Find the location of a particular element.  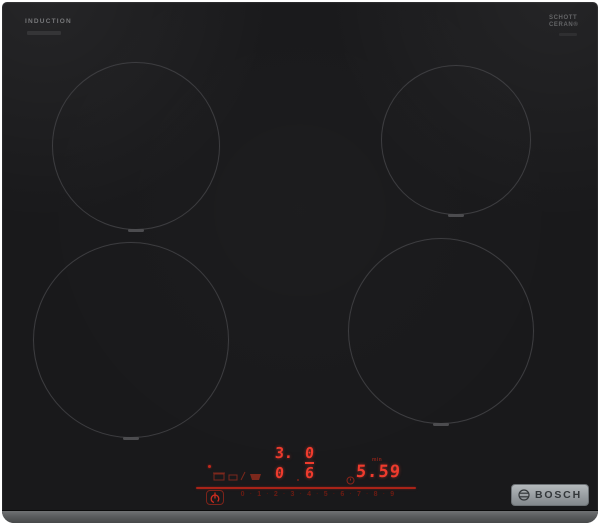

zone-display-front-left: 0 is located at coordinates (279, 473).